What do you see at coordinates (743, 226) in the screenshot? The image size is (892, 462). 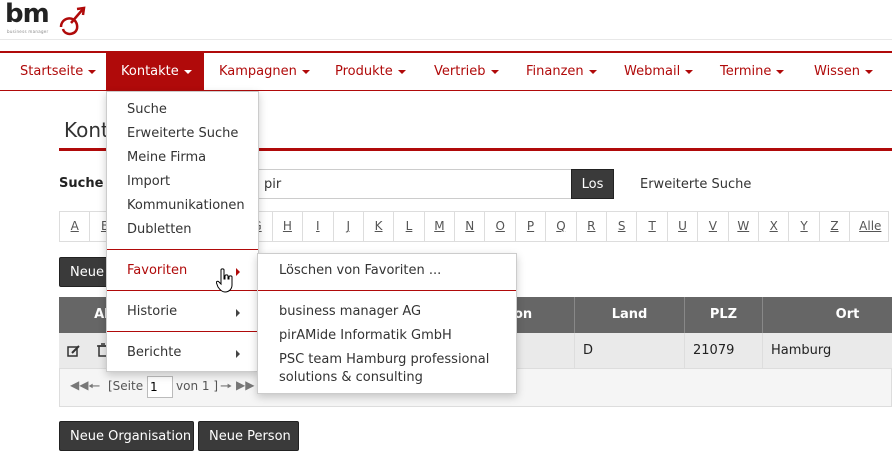 I see `alphabet-letter: W` at bounding box center [743, 226].